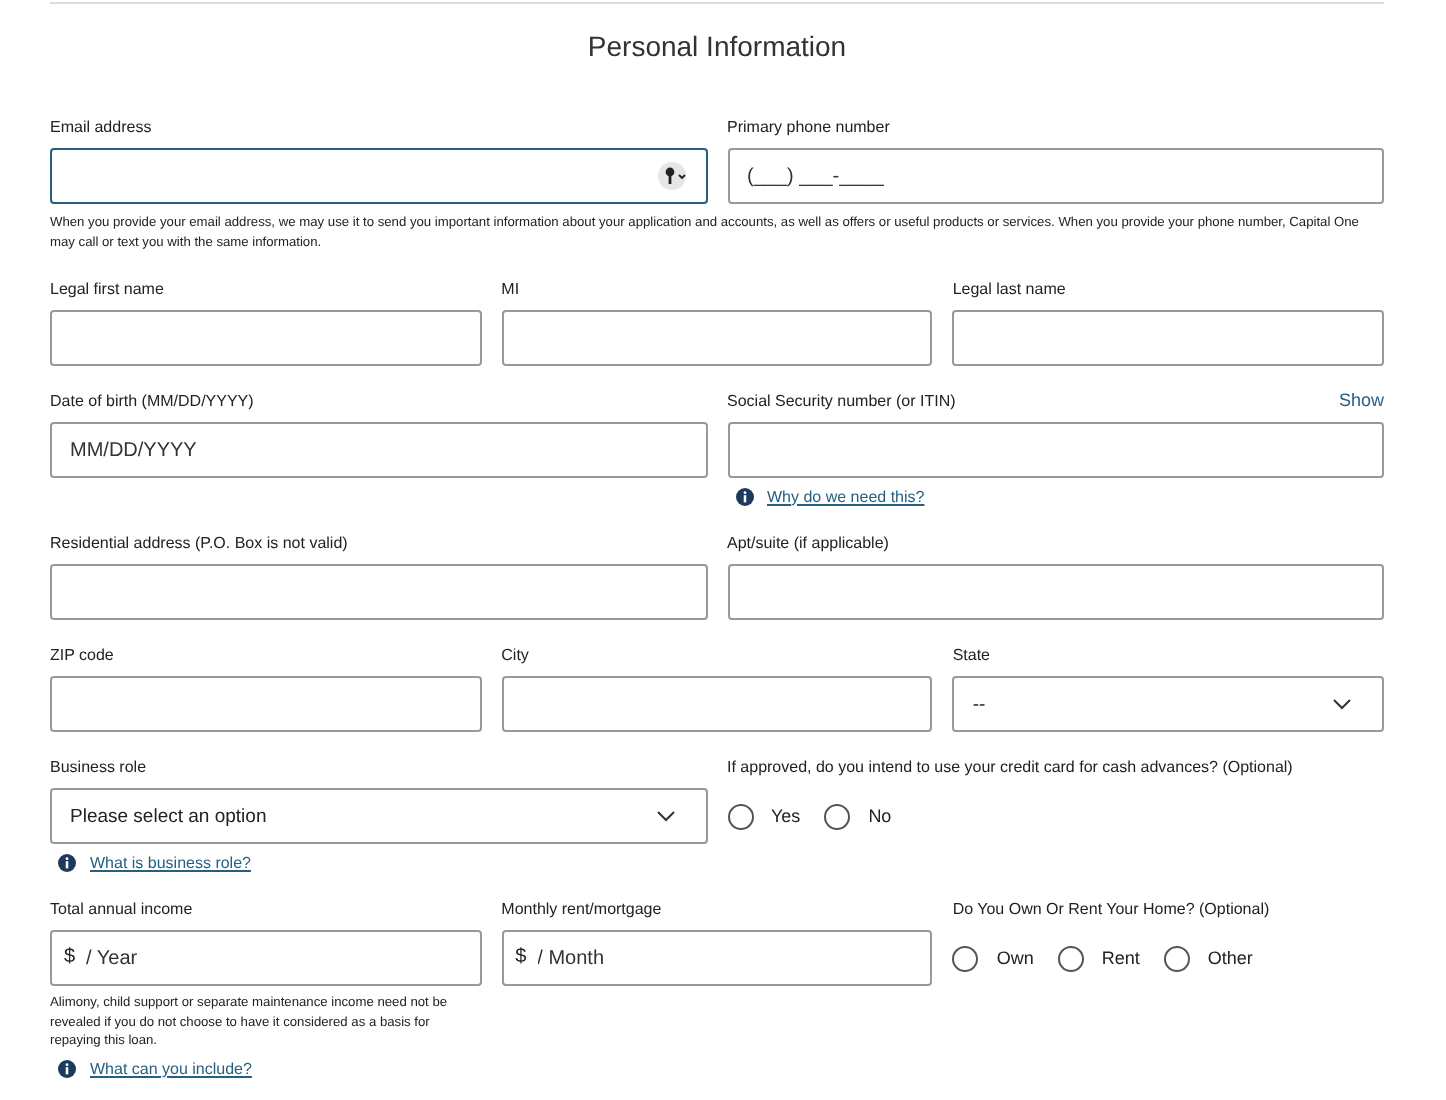 Image resolution: width=1446 pixels, height=1100 pixels. Describe the element at coordinates (581, 908) in the screenshot. I see `field-label: Monthly rent/mortgage` at that location.